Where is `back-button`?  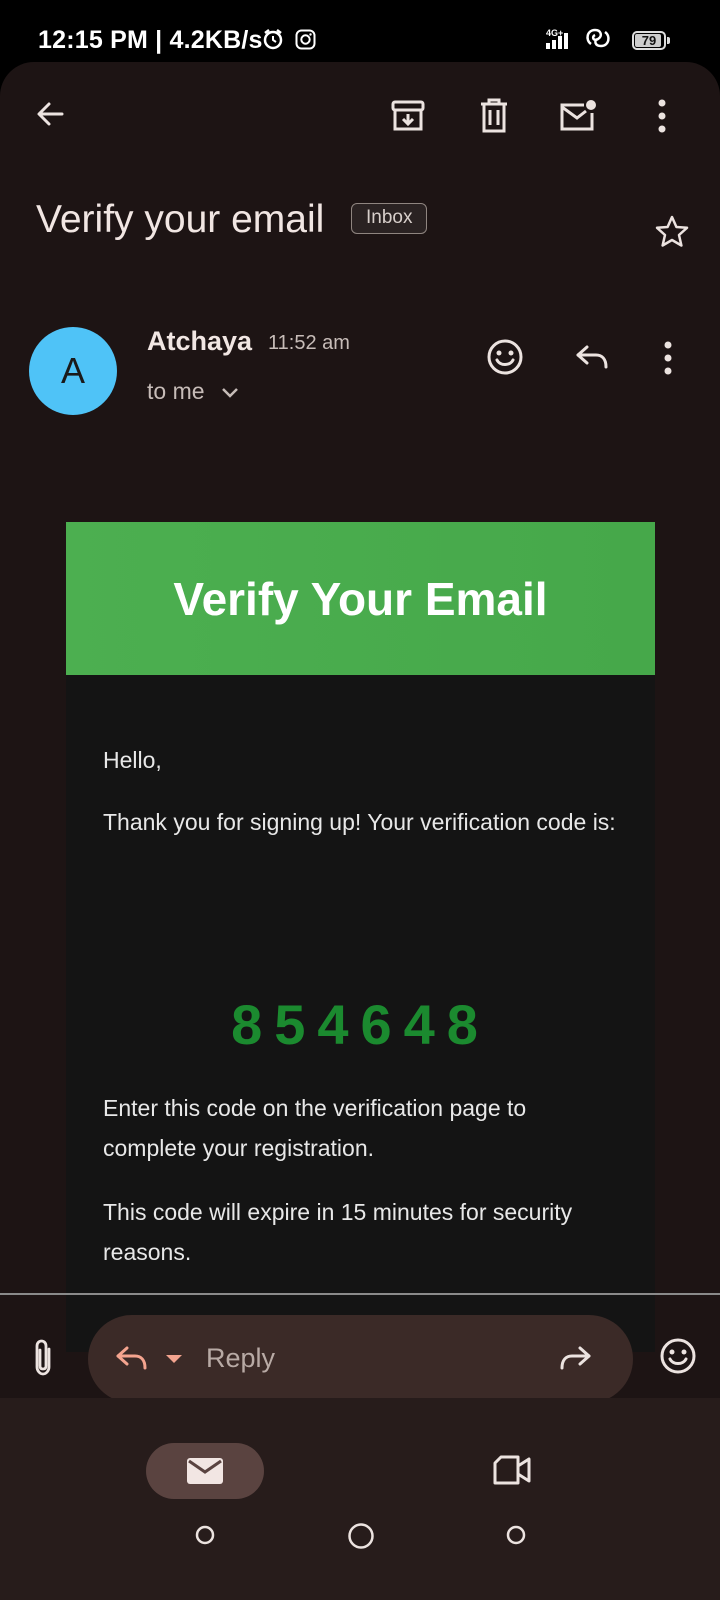 back-button is located at coordinates (50, 114).